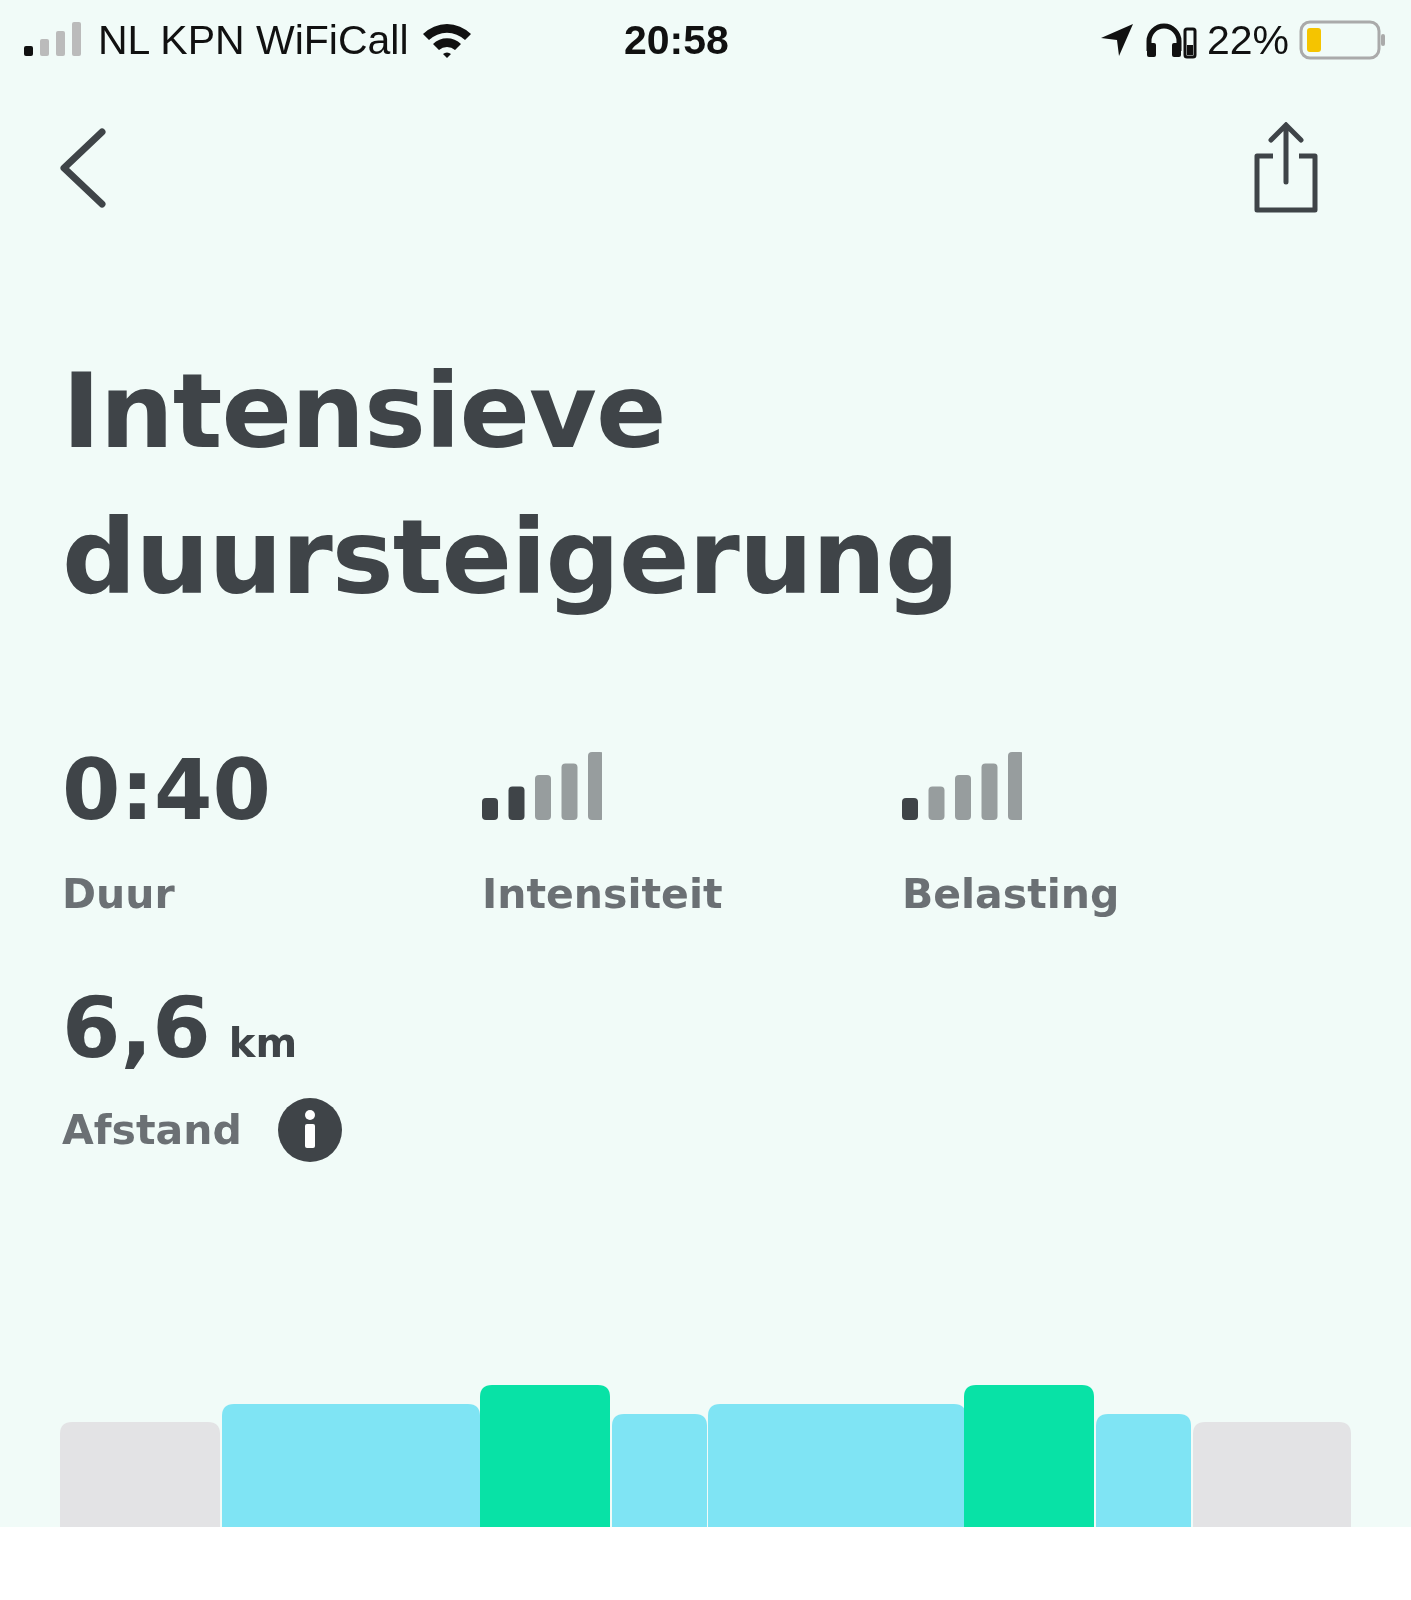 Image resolution: width=1411 pixels, height=1600 pixels. I want to click on distance-unit: km, so click(263, 1043).